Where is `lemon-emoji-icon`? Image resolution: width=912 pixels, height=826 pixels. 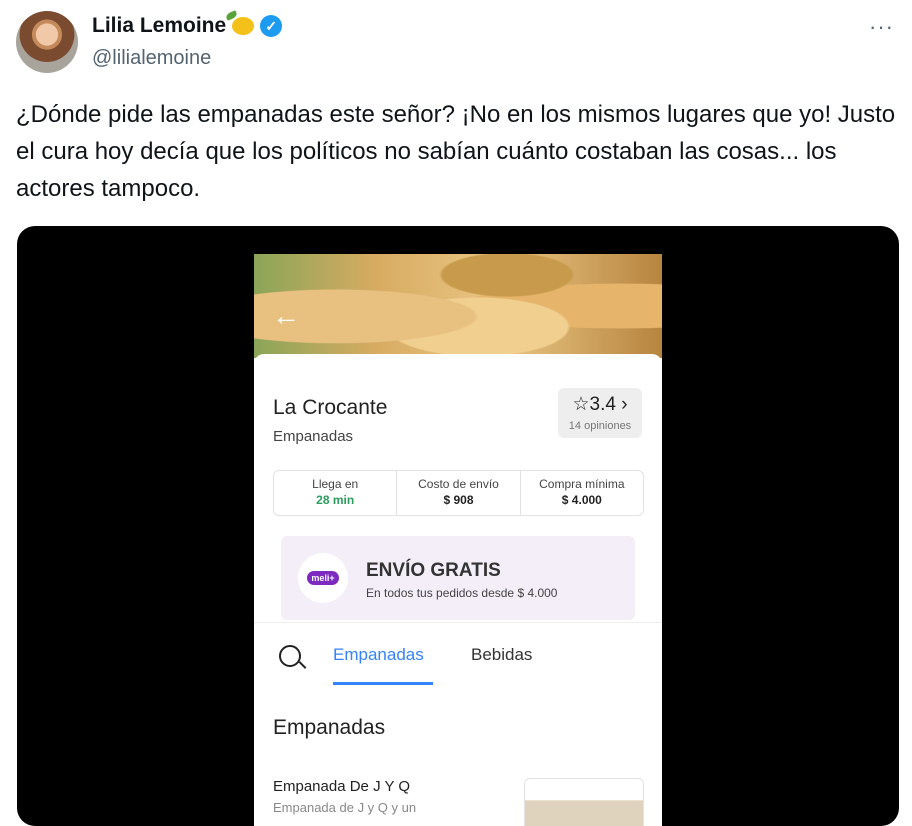 lemon-emoji-icon is located at coordinates (243, 26).